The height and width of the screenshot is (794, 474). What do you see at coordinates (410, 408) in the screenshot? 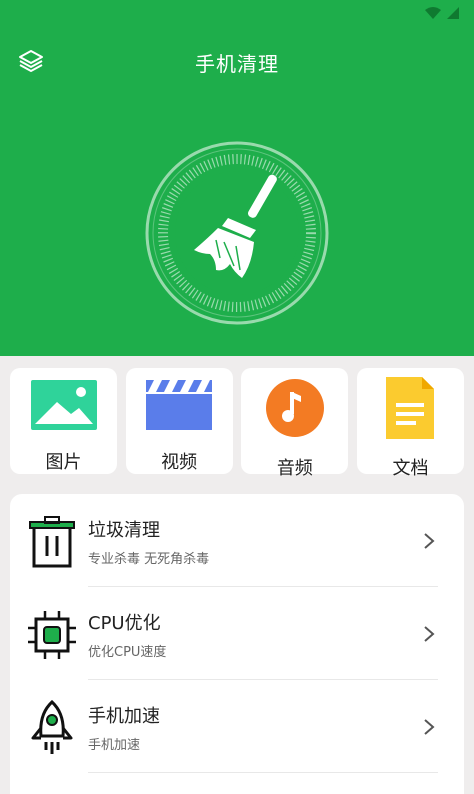
I see `document-icon` at bounding box center [410, 408].